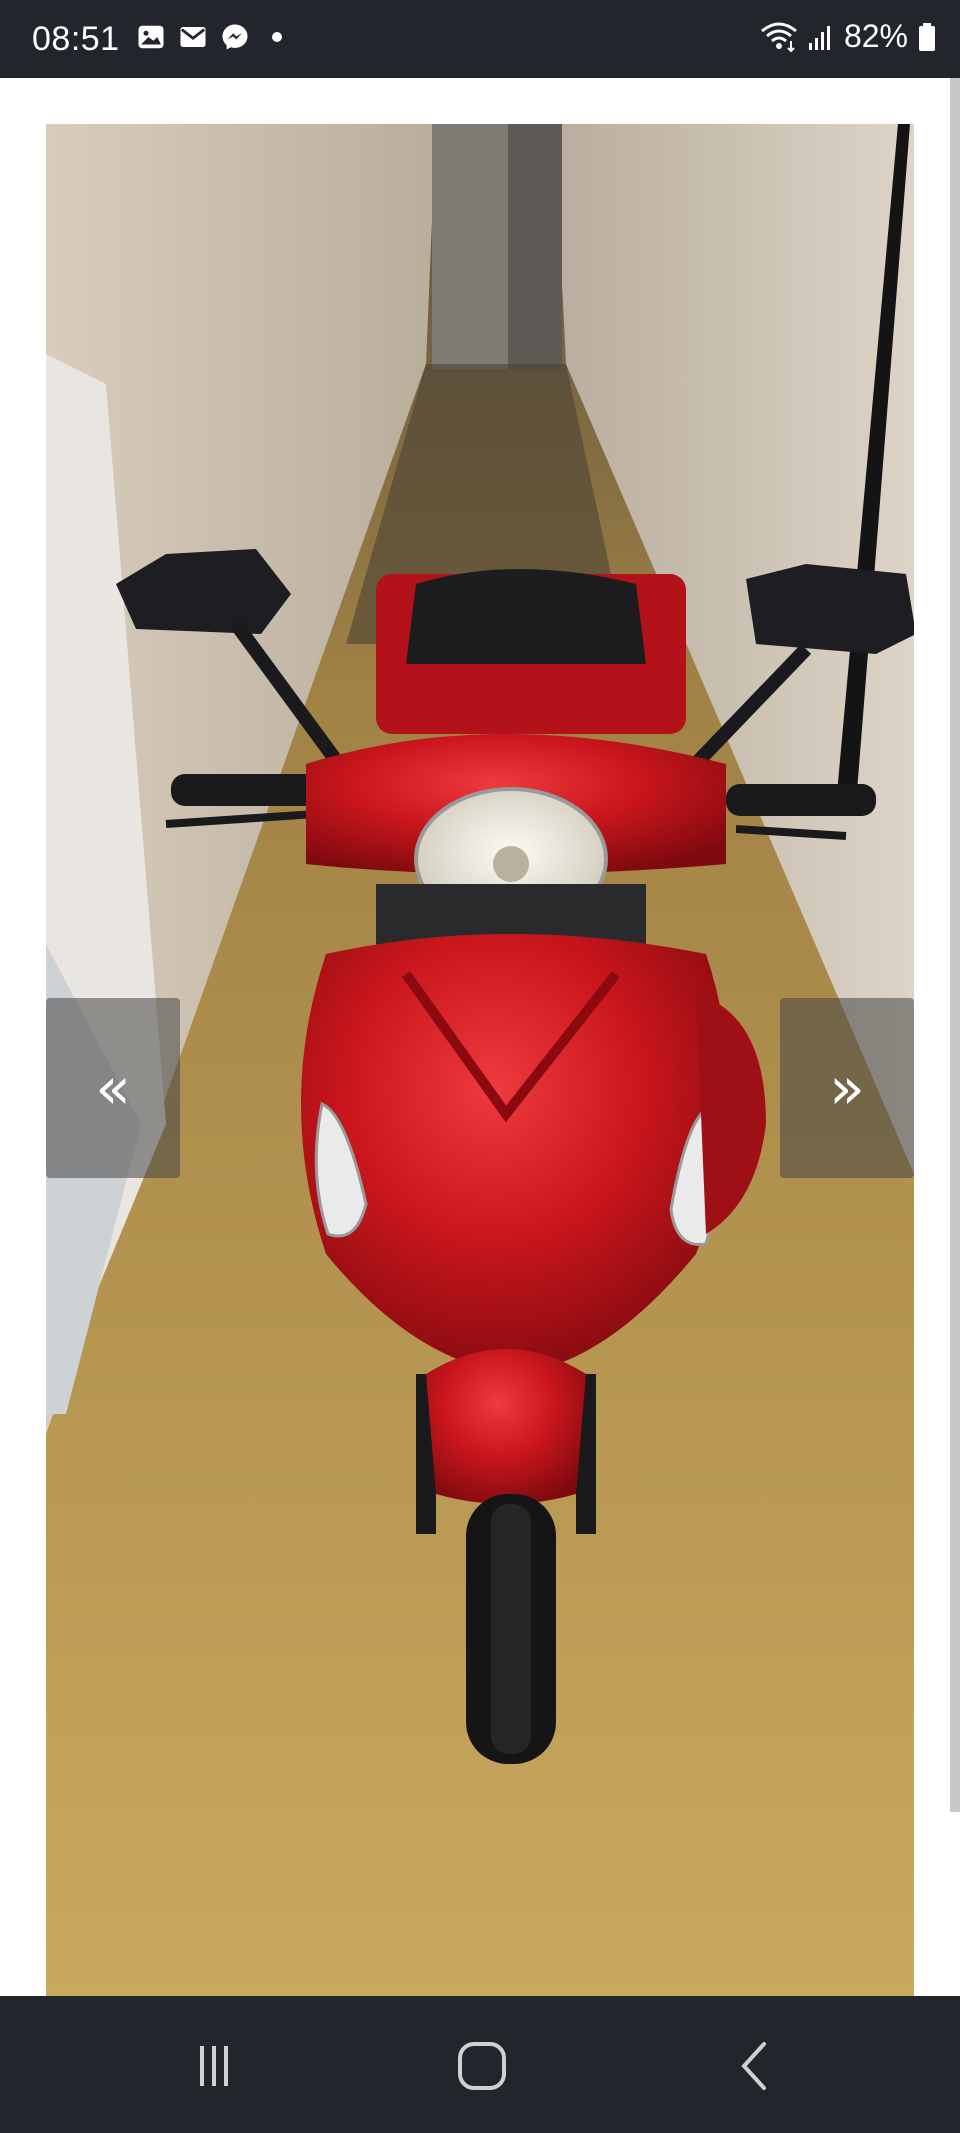 The height and width of the screenshot is (2133, 960). What do you see at coordinates (927, 36) in the screenshot?
I see `battery-icon` at bounding box center [927, 36].